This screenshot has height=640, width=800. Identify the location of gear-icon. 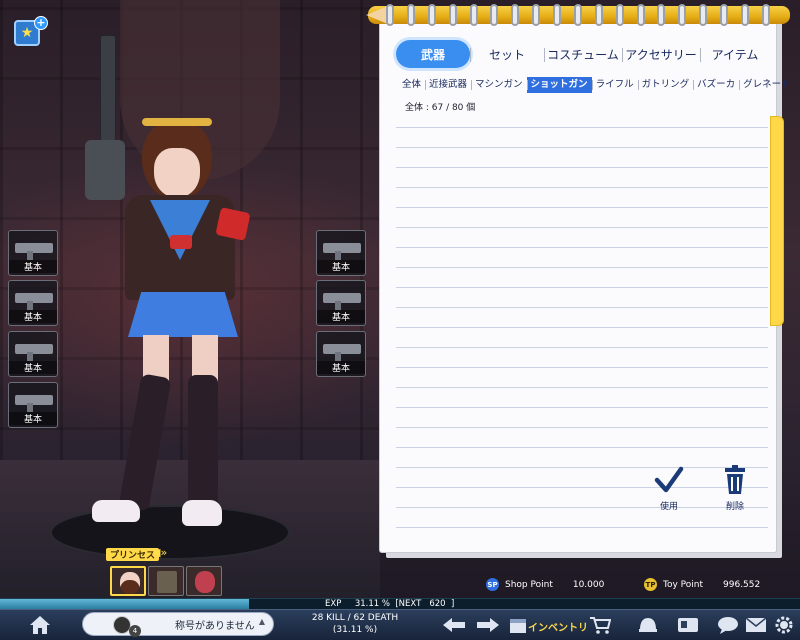
(784, 625).